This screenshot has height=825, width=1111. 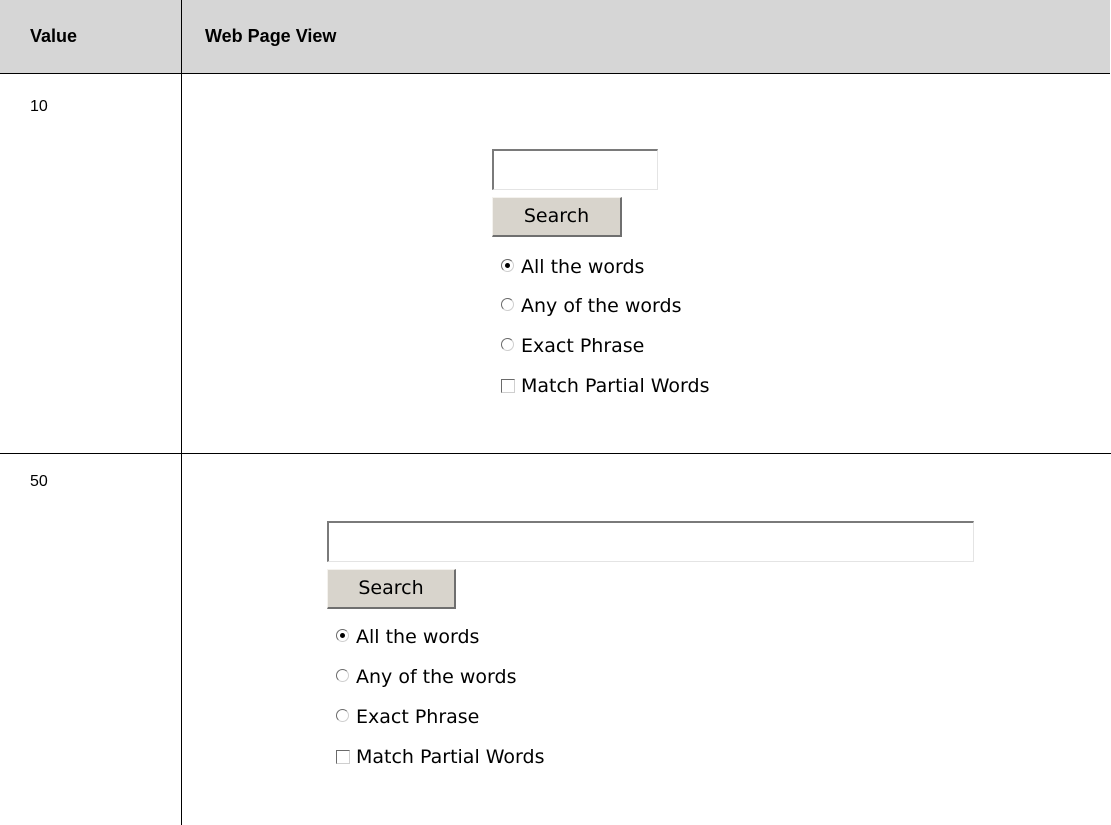 I want to click on row-divider, so click(x=555, y=453).